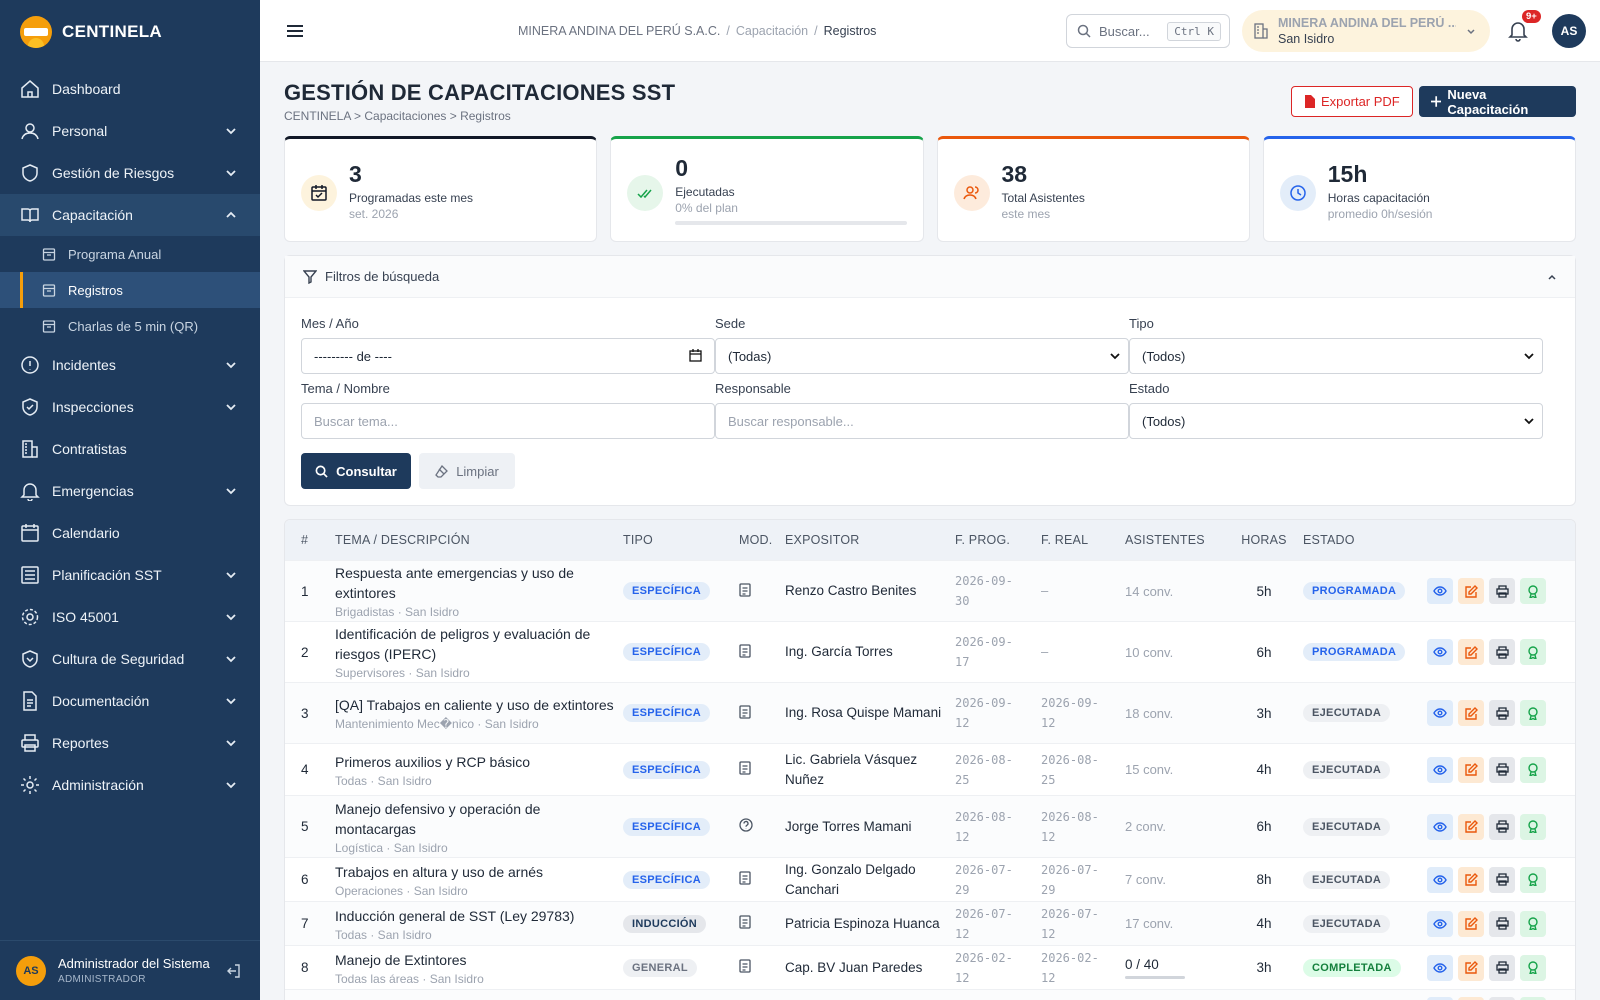 Image resolution: width=1600 pixels, height=1000 pixels. Describe the element at coordinates (30, 617) in the screenshot. I see `gear-icon` at that location.